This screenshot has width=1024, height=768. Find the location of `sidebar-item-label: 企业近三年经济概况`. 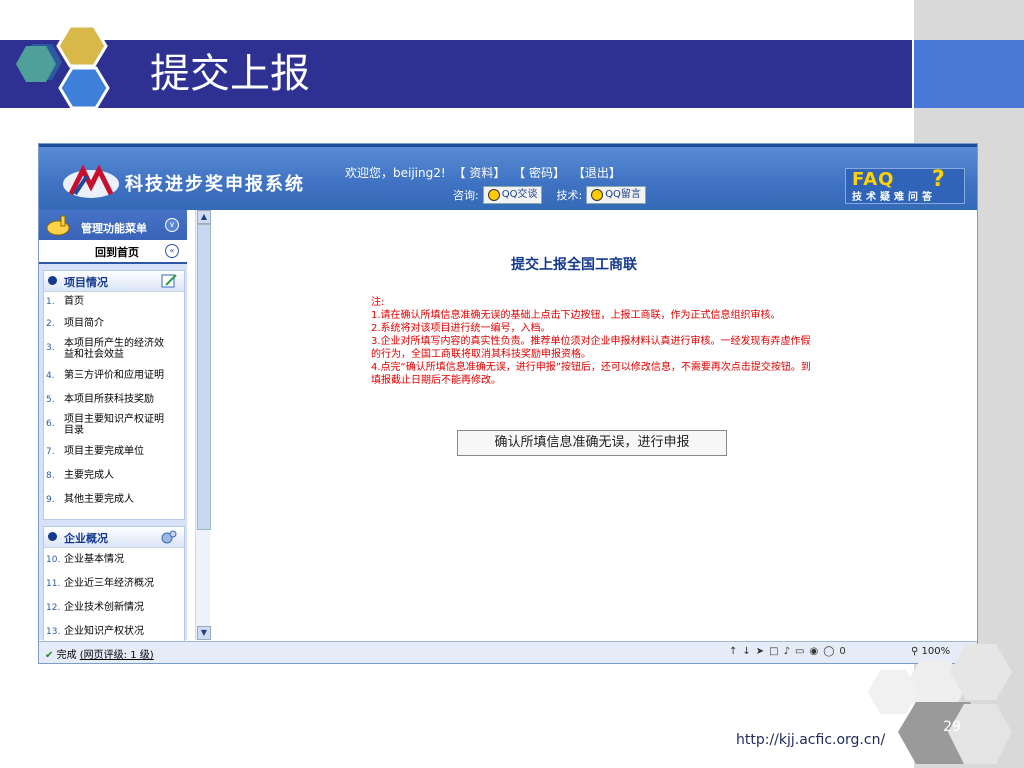

sidebar-item-label: 企业近三年经济概况 is located at coordinates (109, 583).